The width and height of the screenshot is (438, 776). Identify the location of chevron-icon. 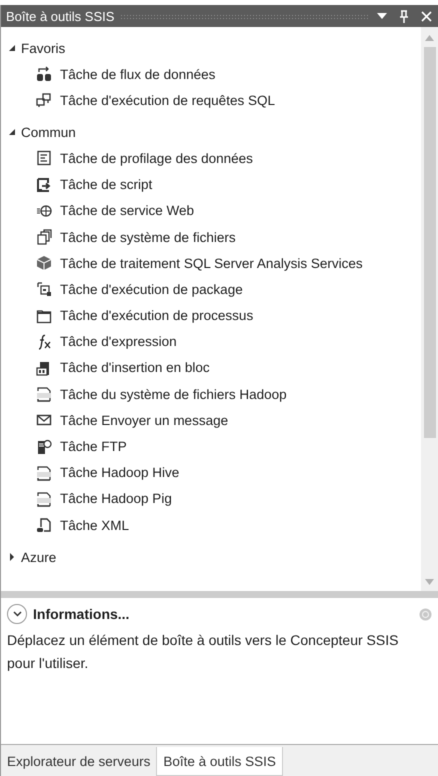
(17, 614).